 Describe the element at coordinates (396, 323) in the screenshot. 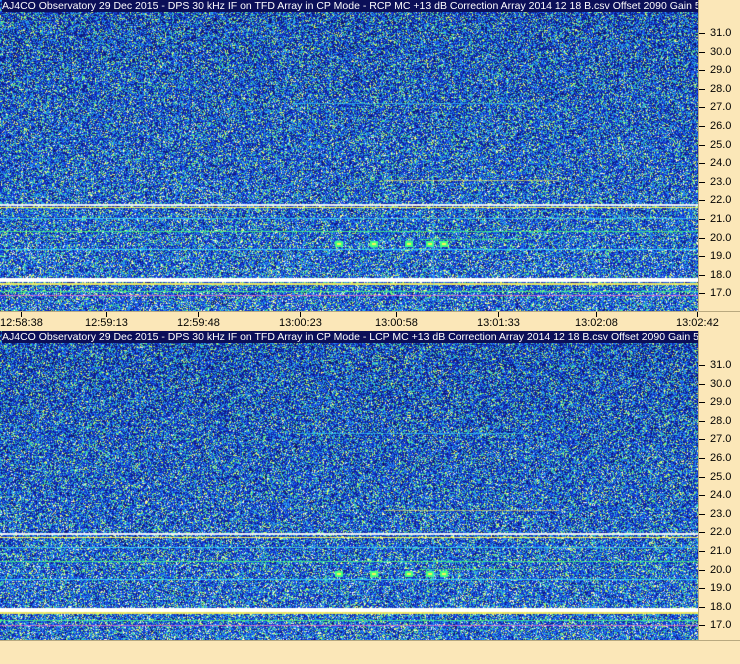

I see `x-tick-label: 13:00:58` at that location.